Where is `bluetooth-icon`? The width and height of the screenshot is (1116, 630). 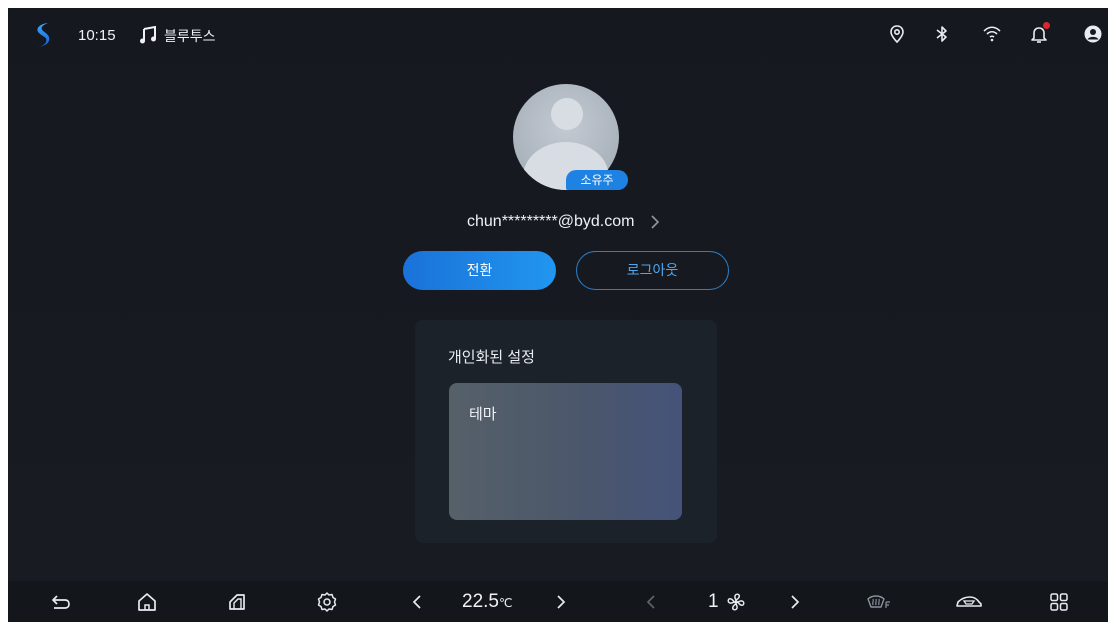 bluetooth-icon is located at coordinates (942, 34).